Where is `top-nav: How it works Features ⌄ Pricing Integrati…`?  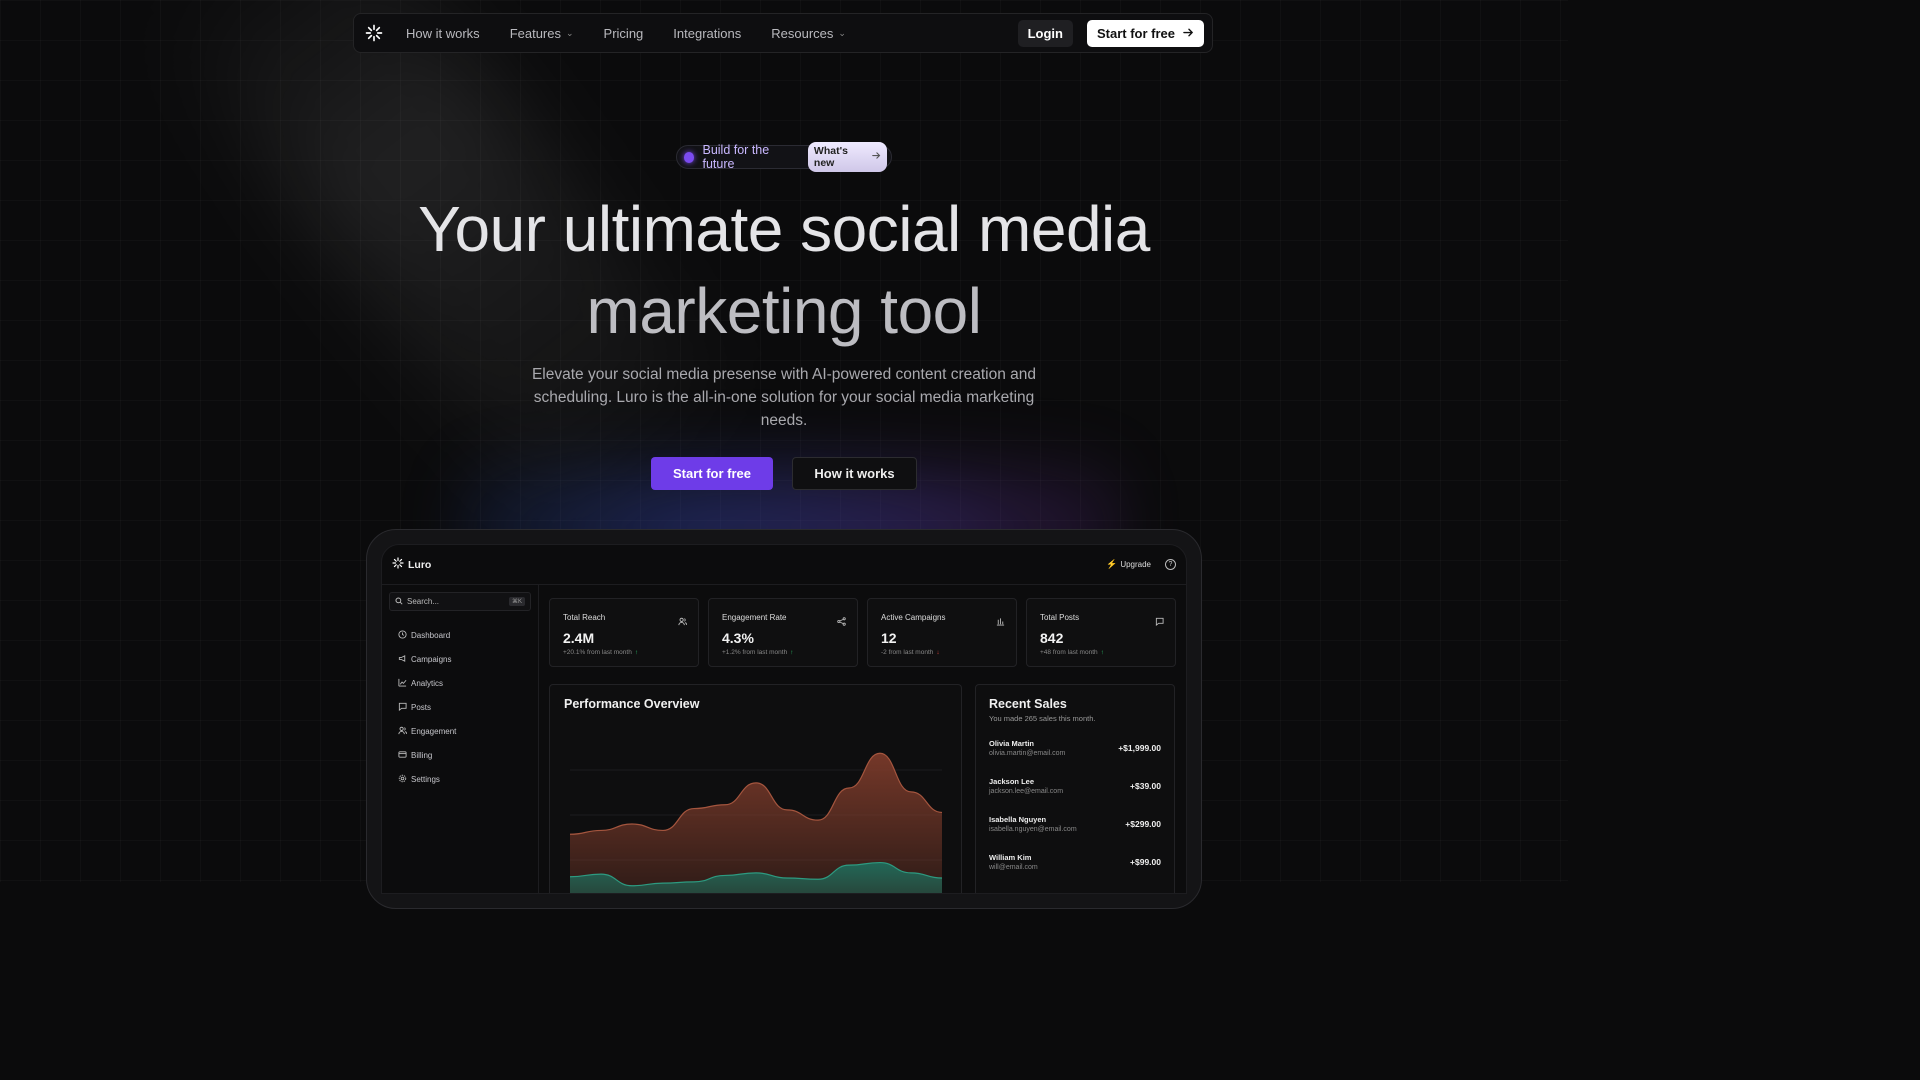
top-nav: How it works Features ⌄ Pricing Integrati… is located at coordinates (783, 33).